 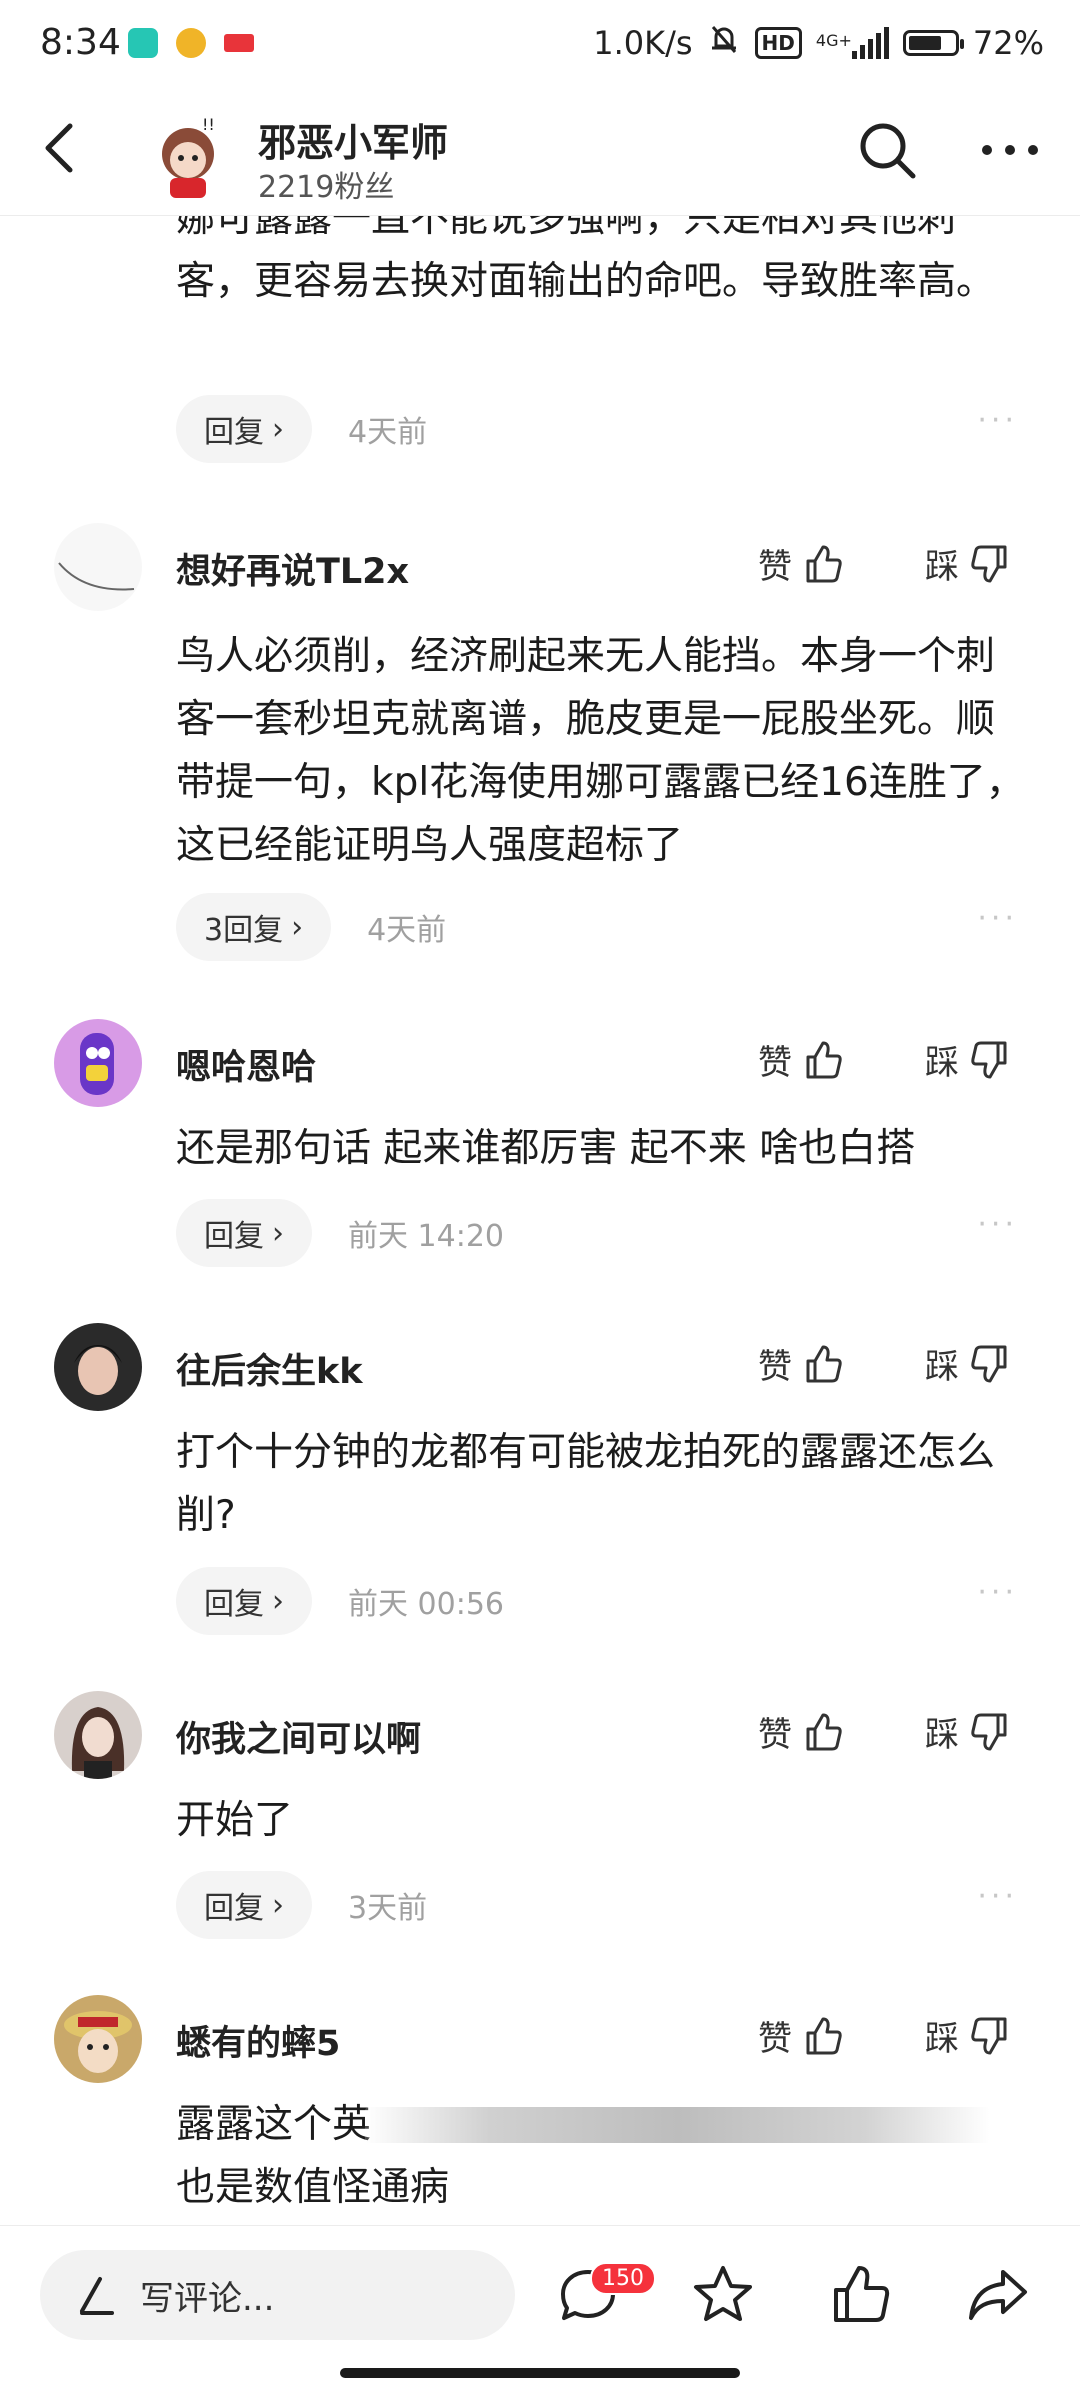 I want to click on home-indicator, so click(x=540, y=2373).